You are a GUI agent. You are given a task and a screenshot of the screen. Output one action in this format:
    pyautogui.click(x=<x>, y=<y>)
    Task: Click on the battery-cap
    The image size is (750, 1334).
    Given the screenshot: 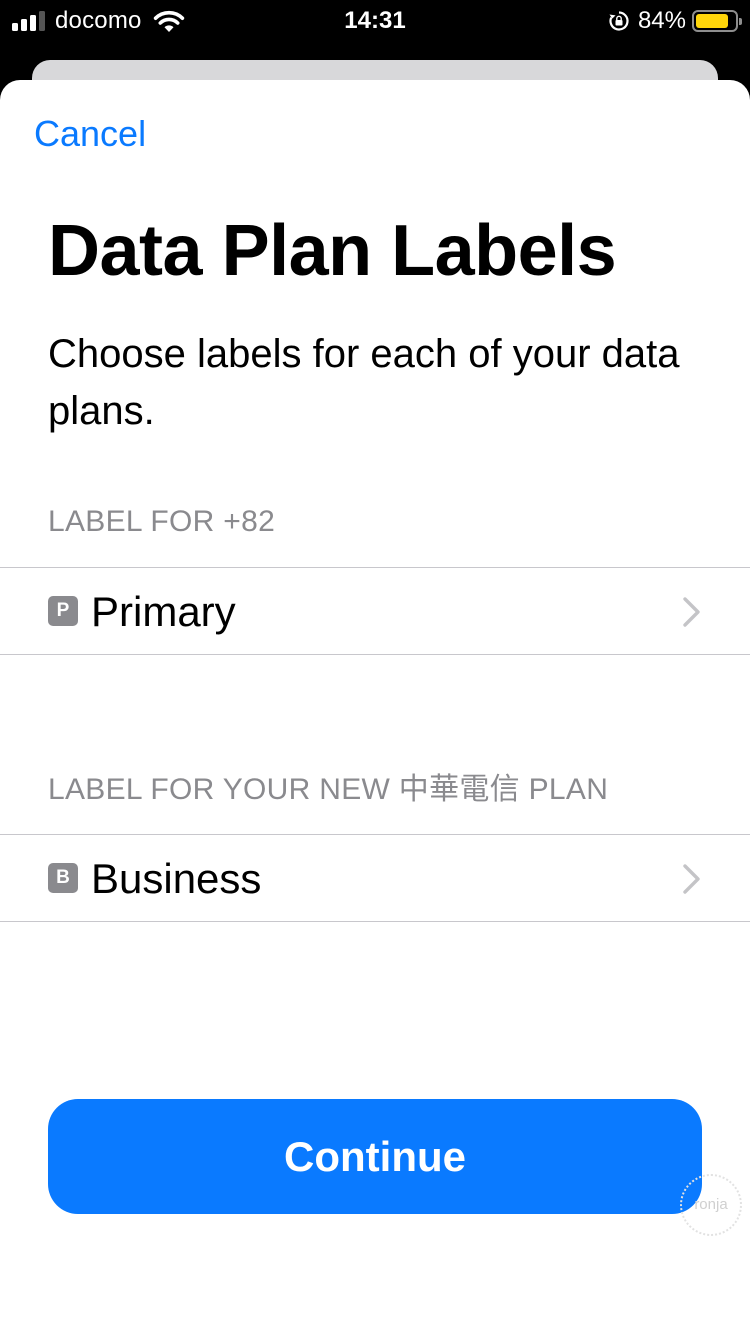 What is the action you would take?
    pyautogui.click(x=740, y=21)
    